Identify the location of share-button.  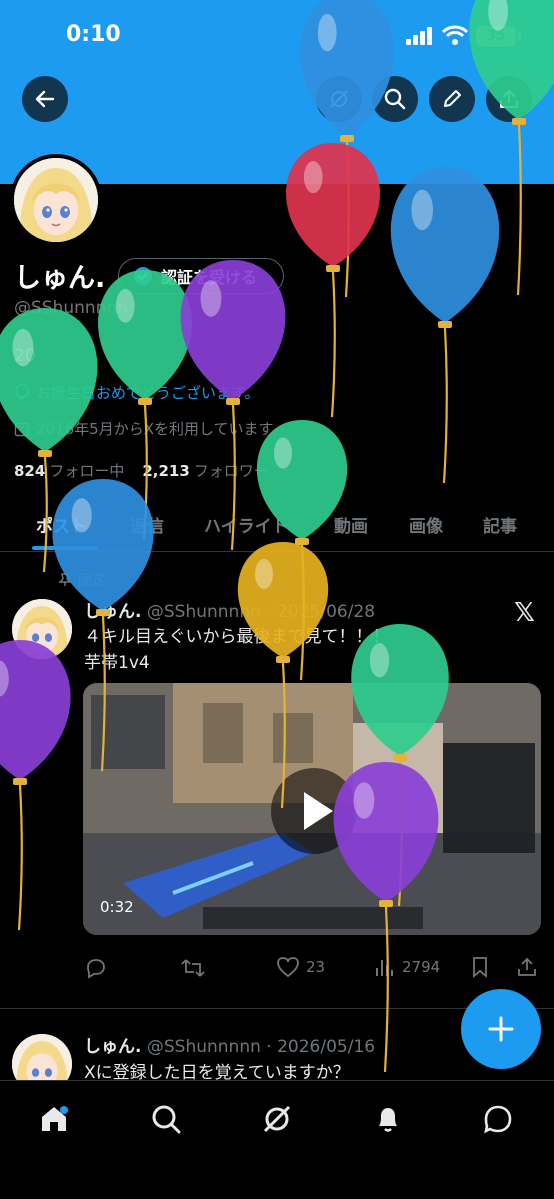
(509, 99).